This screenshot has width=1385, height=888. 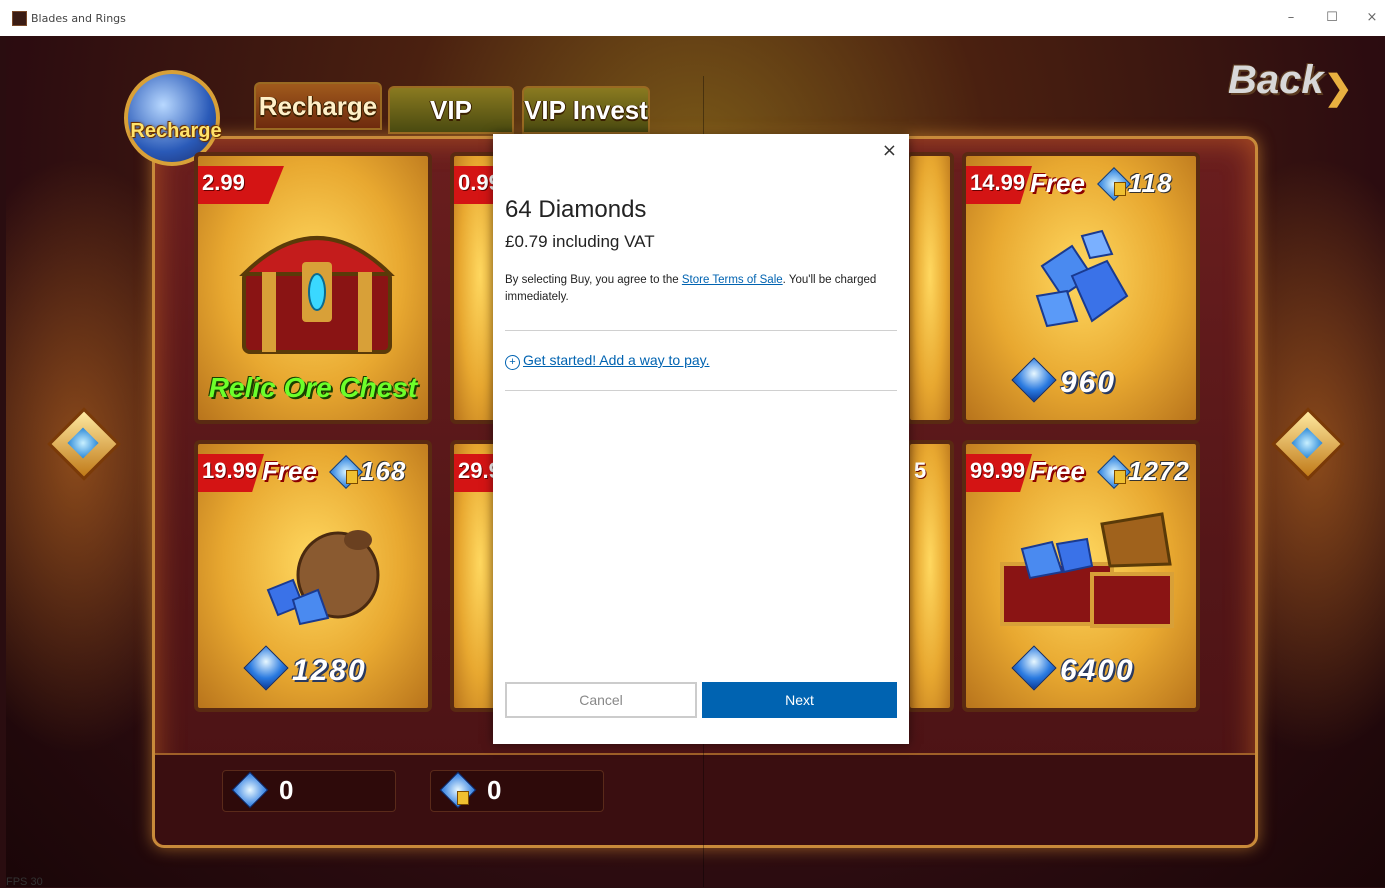 I want to click on right-arrow-icon, so click(x=1306, y=450).